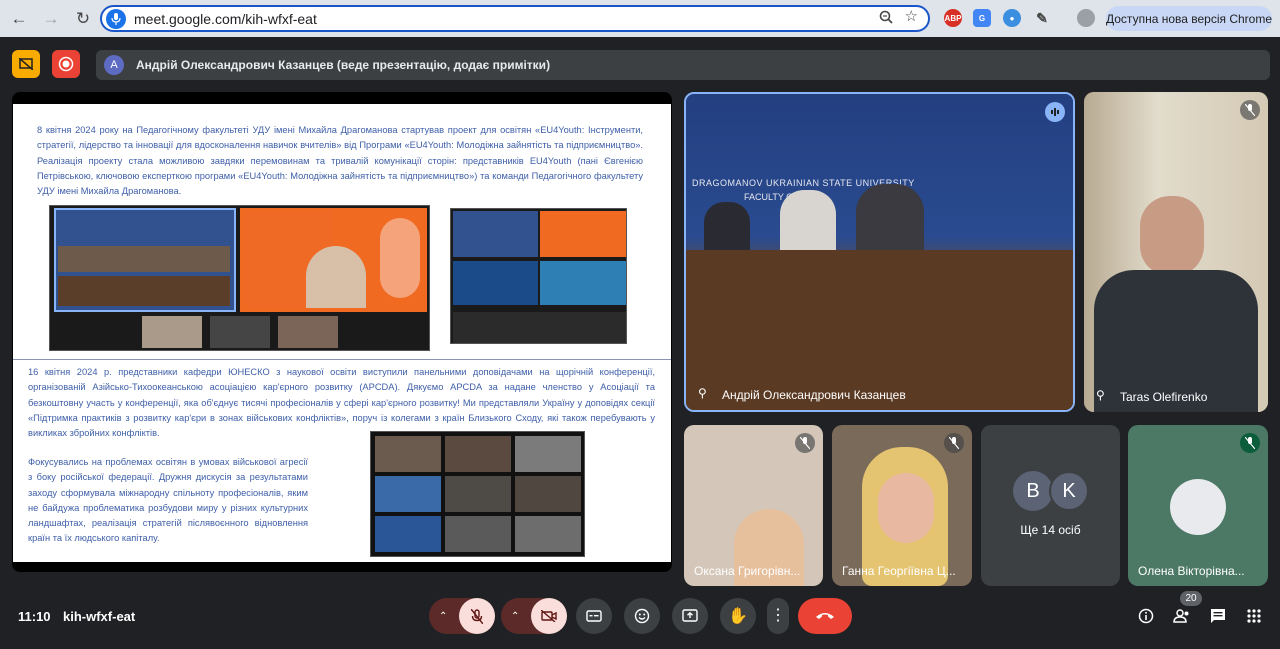  I want to click on info-icon, so click(1146, 616).